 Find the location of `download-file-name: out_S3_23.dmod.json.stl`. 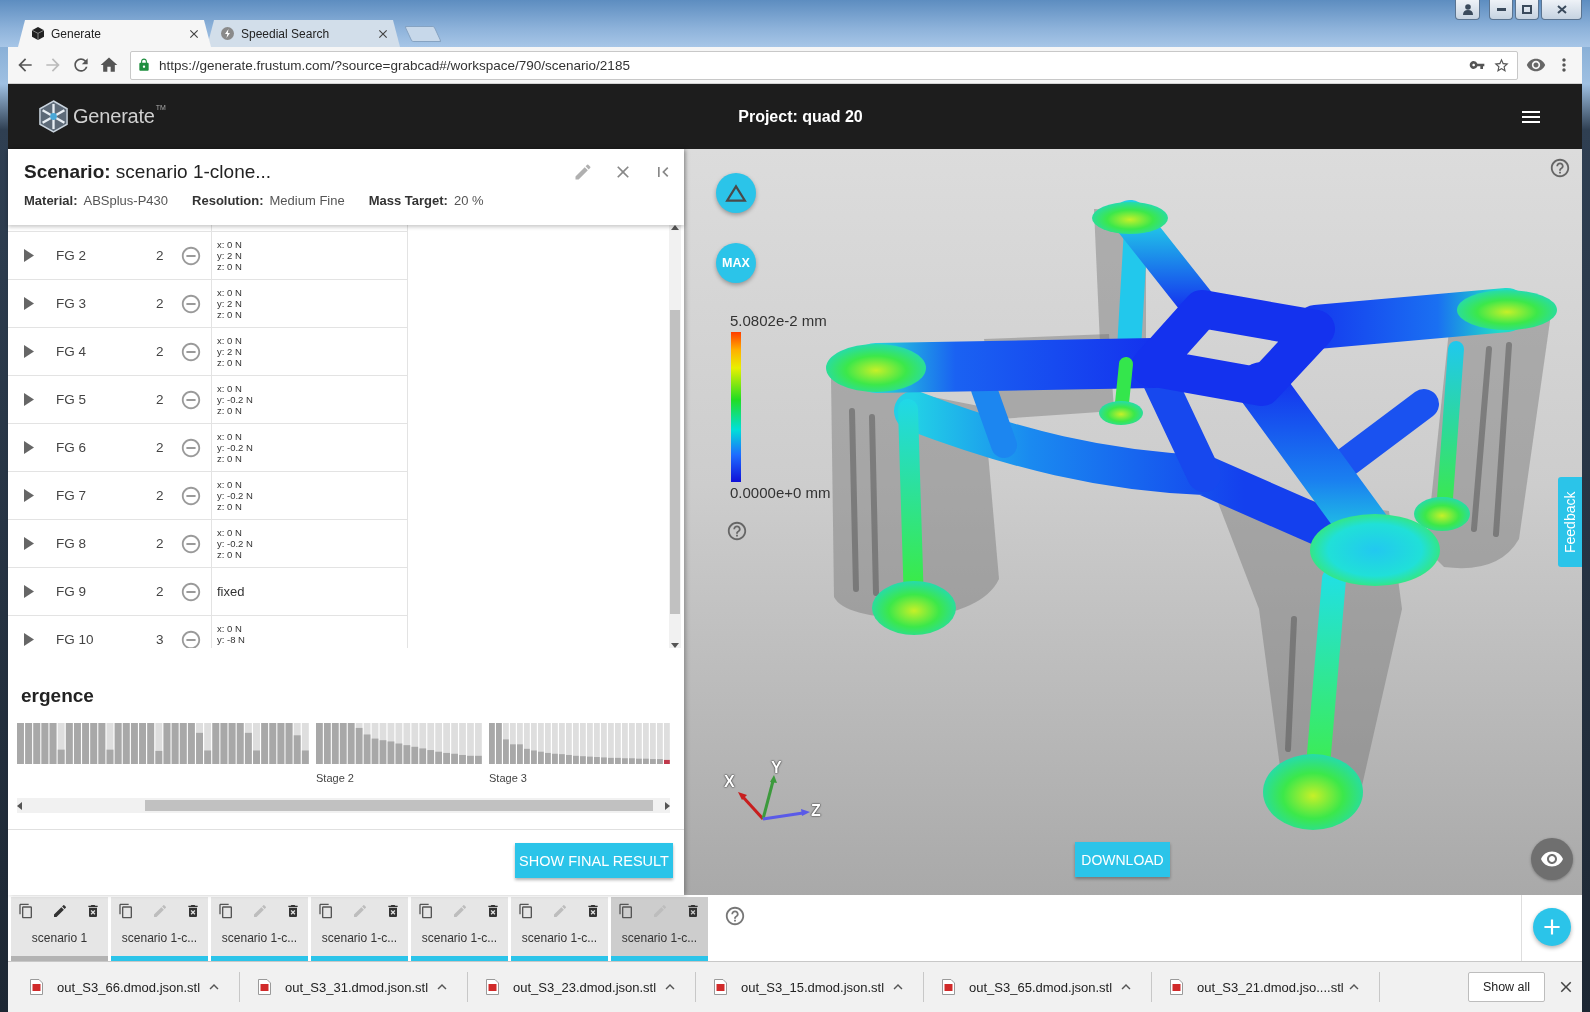

download-file-name: out_S3_23.dmod.json.stl is located at coordinates (585, 987).